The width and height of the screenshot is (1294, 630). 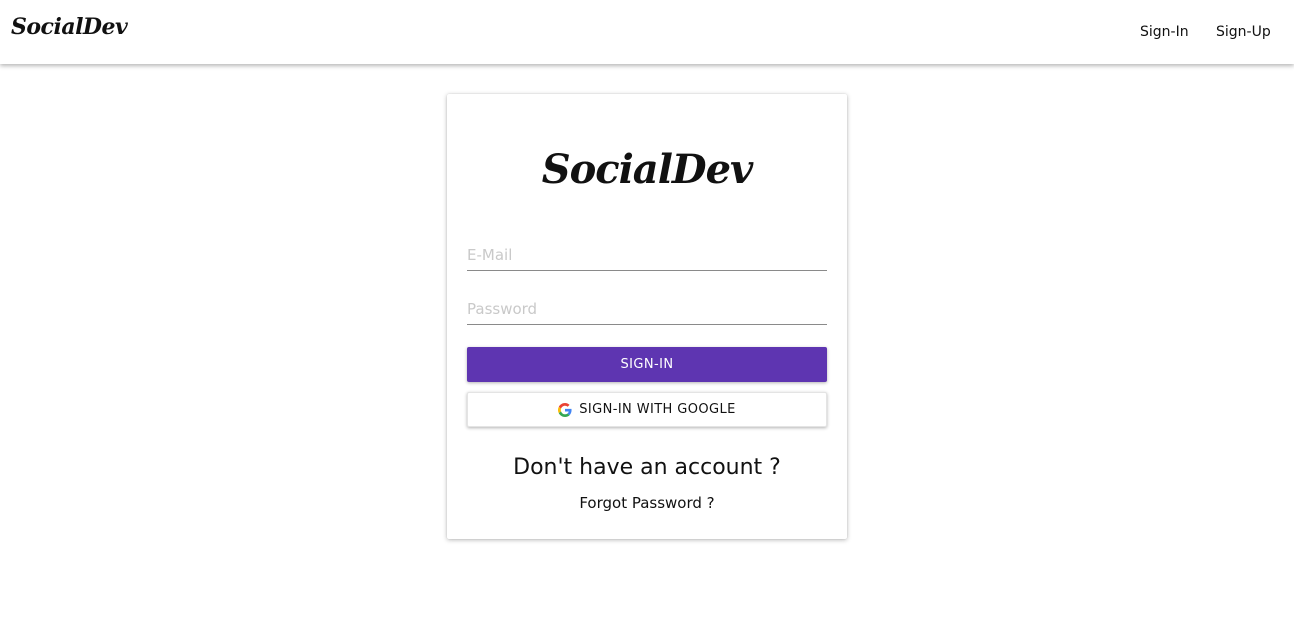 I want to click on nav-sign-in-link: Sign-In, so click(x=1164, y=32).